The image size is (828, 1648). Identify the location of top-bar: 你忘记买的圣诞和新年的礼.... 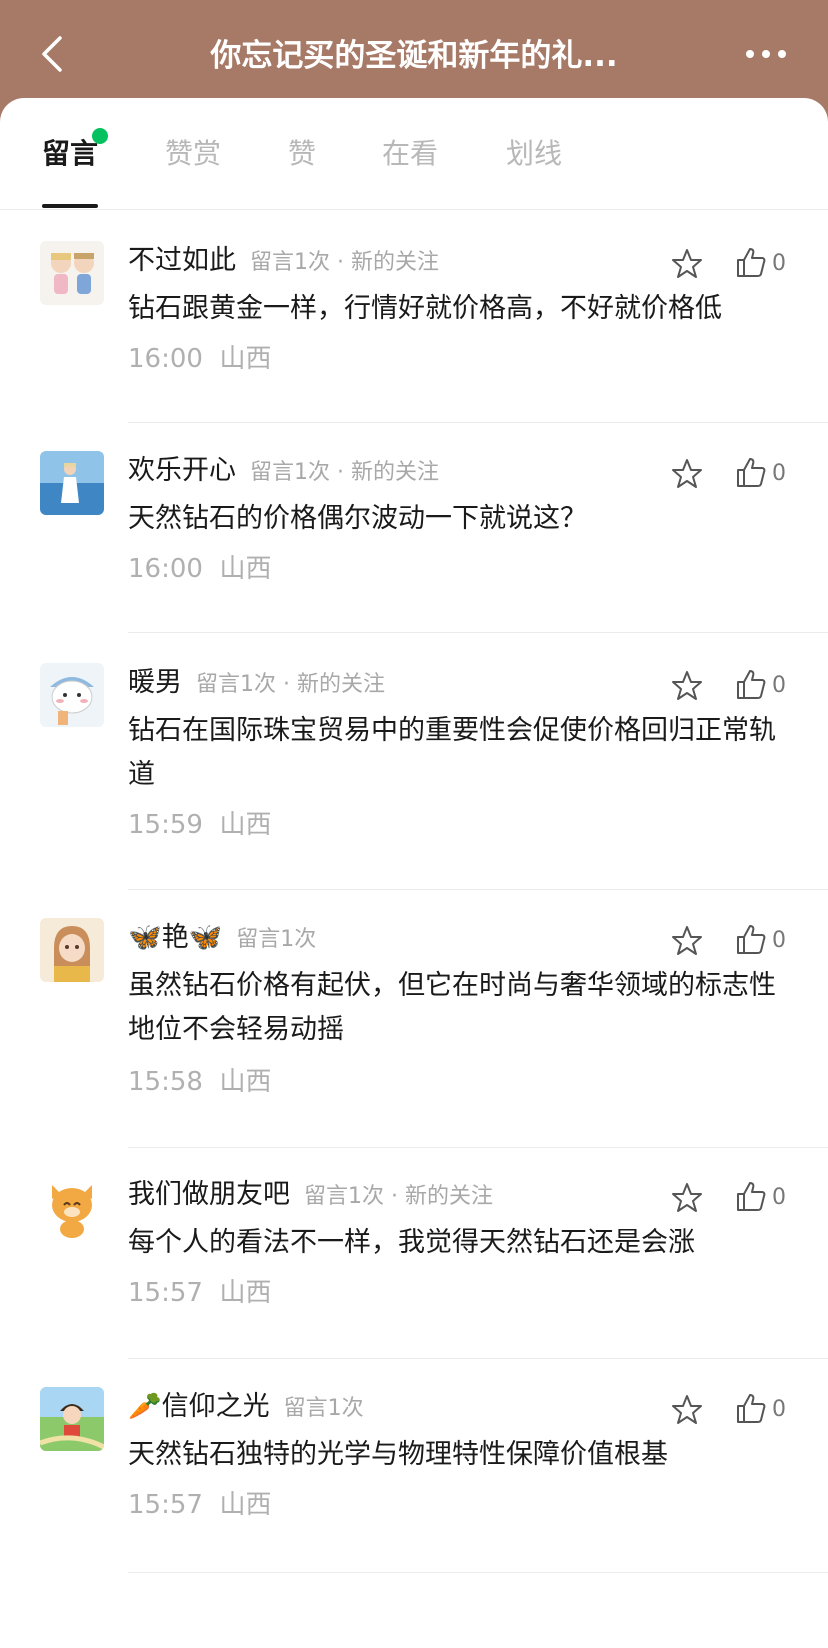
(414, 55).